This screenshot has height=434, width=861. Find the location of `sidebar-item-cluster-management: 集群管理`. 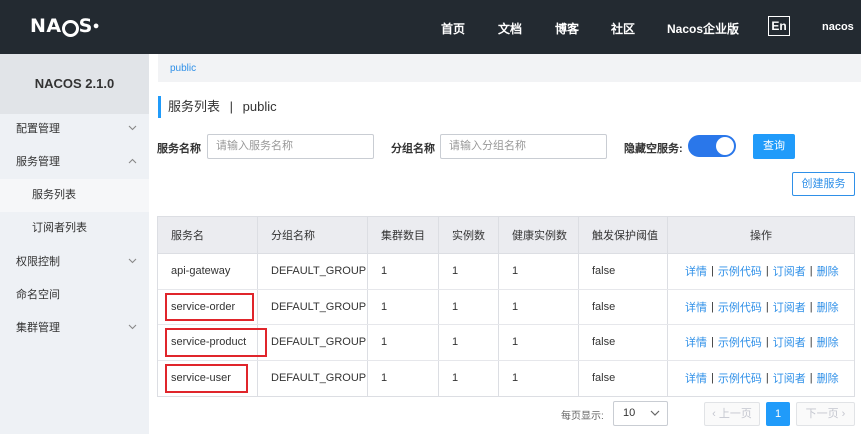

sidebar-item-cluster-management: 集群管理 is located at coordinates (74, 328).